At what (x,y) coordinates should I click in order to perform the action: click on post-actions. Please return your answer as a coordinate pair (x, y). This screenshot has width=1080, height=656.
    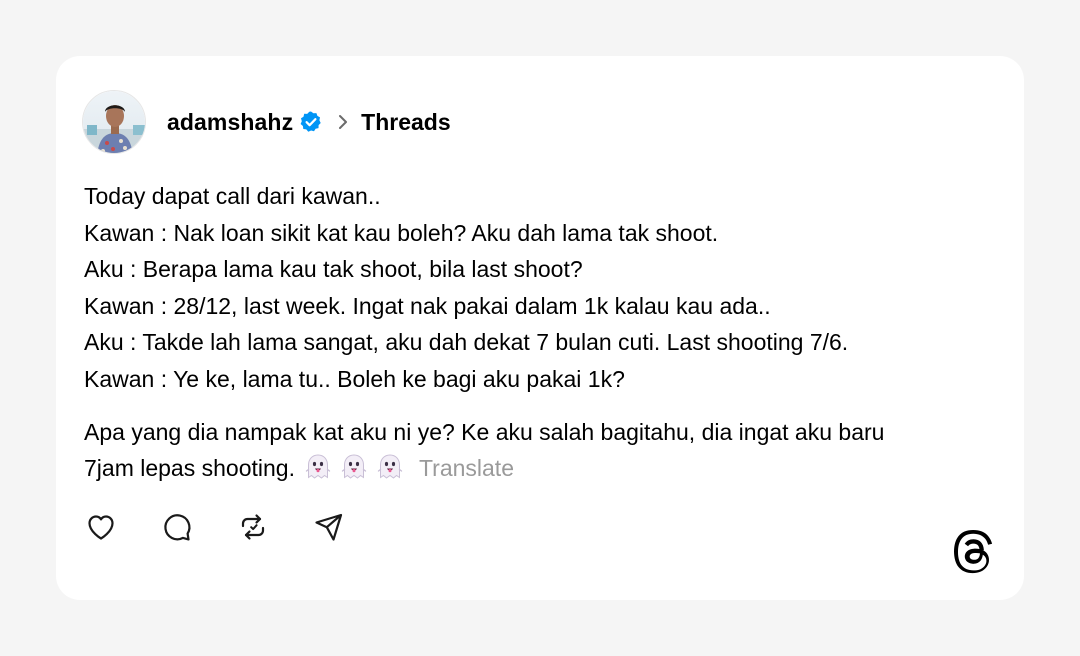
    Looking at the image, I should click on (236, 527).